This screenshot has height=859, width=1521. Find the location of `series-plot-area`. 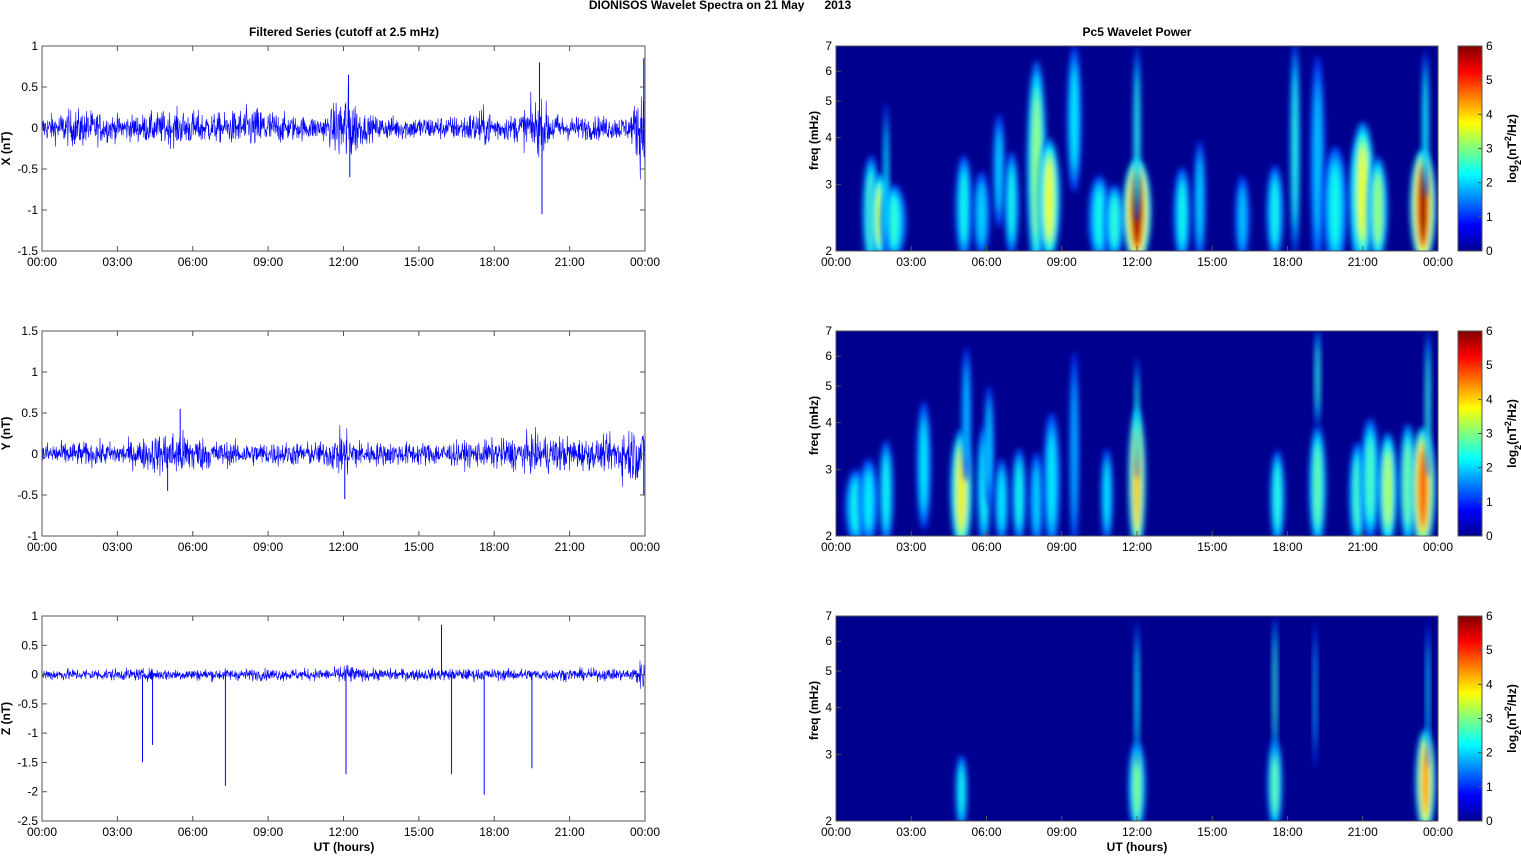

series-plot-area is located at coordinates (343, 718).